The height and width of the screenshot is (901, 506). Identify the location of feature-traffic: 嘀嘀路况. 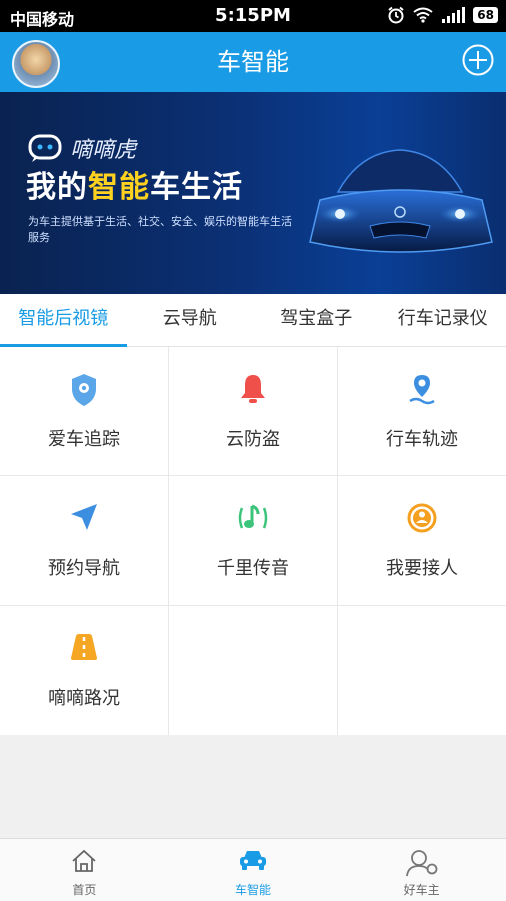
(84, 670).